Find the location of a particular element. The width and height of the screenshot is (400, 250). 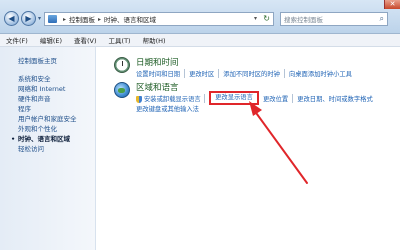

menu-file: 文件(F) is located at coordinates (17, 40).